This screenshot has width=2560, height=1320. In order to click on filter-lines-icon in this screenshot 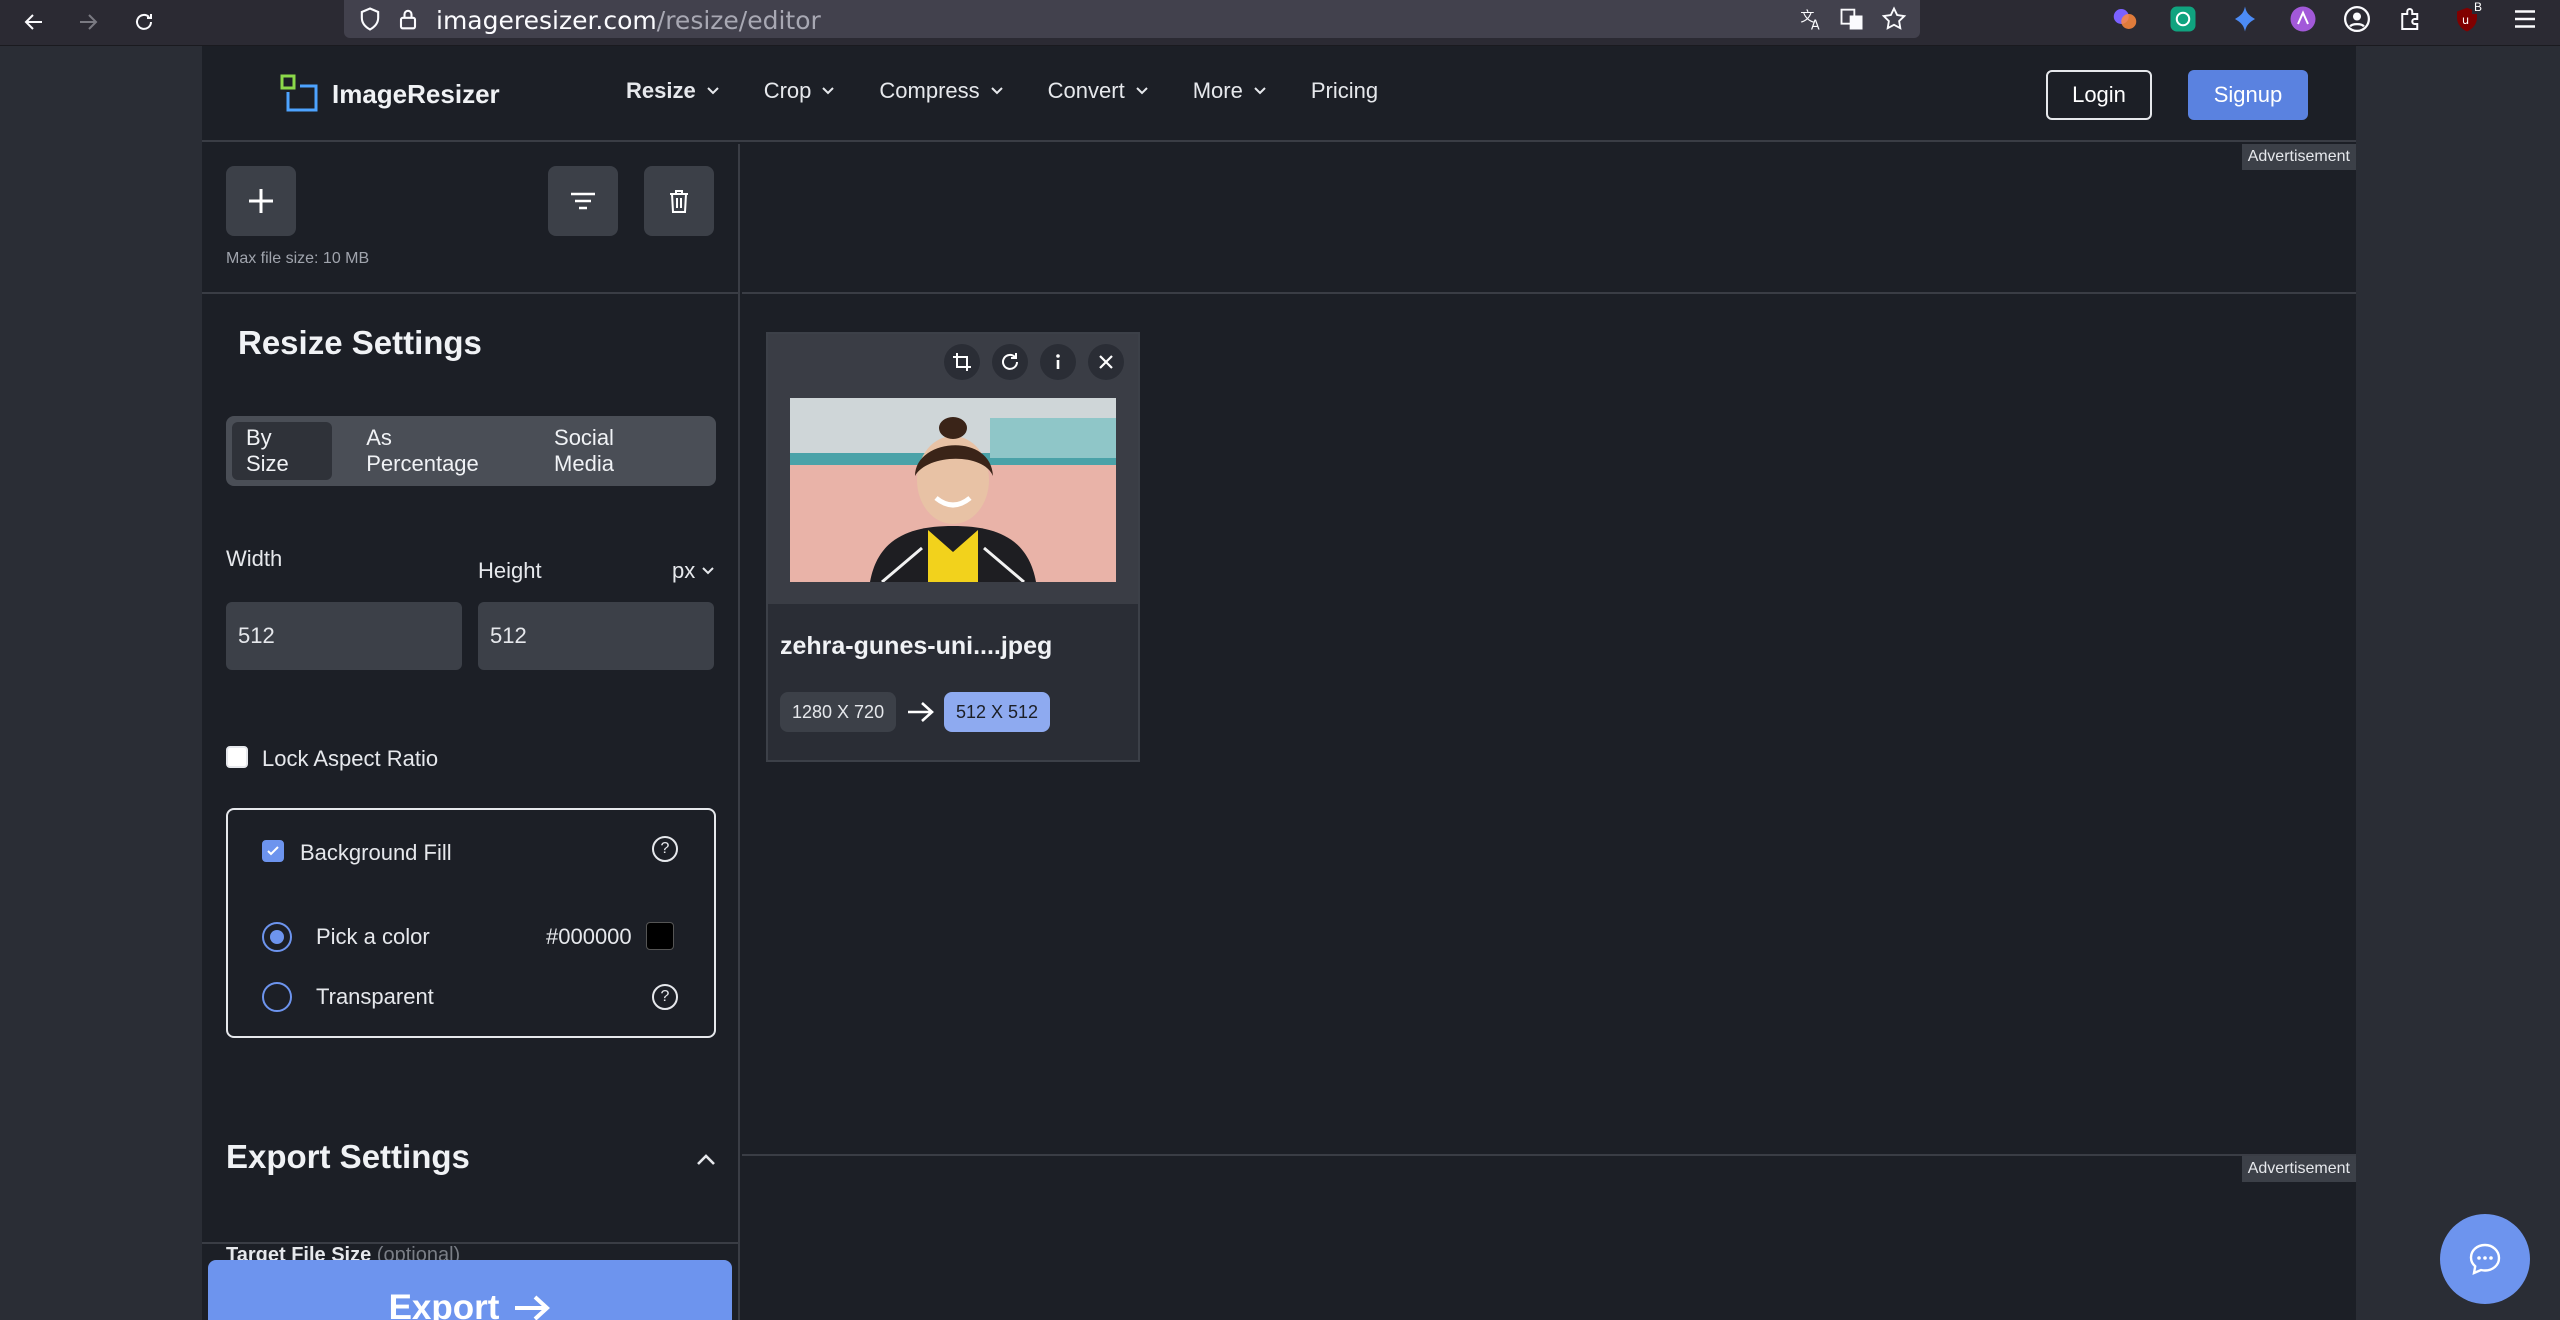, I will do `click(583, 201)`.